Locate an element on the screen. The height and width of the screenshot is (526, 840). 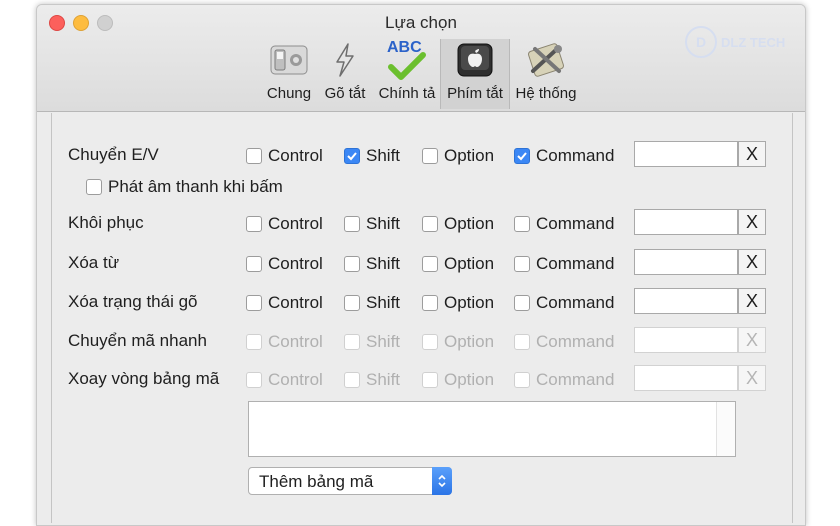
row-label: Xoay vòng bảng mã is located at coordinates (144, 378).